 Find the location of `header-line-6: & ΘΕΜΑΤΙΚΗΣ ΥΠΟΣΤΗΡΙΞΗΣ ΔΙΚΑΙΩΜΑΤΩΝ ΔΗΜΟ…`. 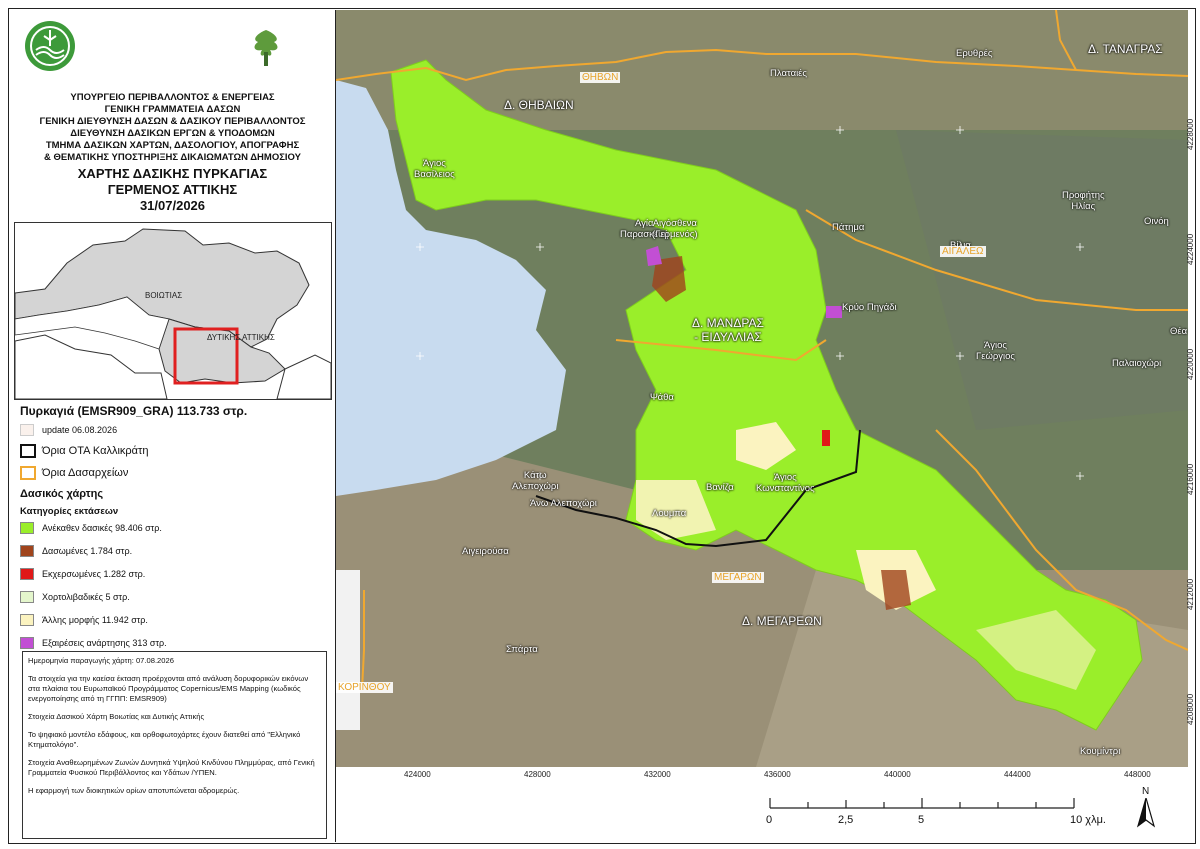

header-line-6: & ΘΕΜΑΤΙΚΗΣ ΥΠΟΣΤΗΡΙΞΗΣ ΔΙΚΑΙΩΜΑΤΩΝ ΔΗΜΟ… is located at coordinates (172, 157).